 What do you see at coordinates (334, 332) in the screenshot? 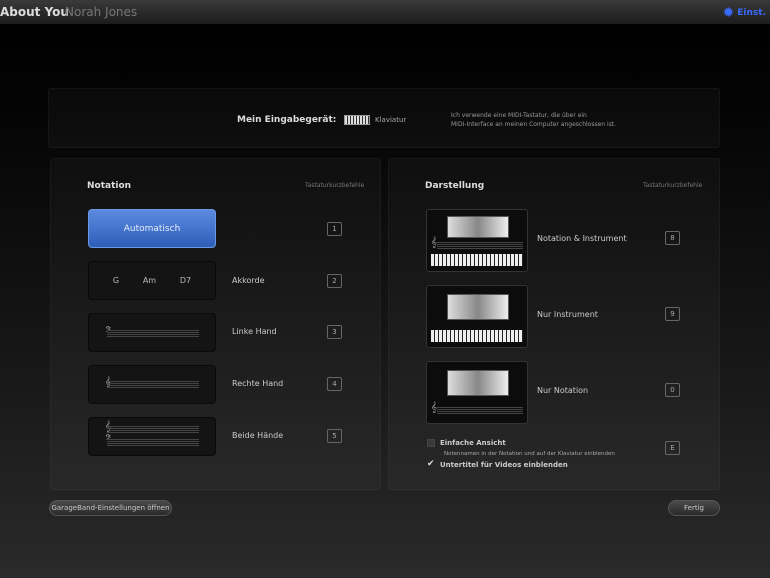
I see `shortcut-key: 3` at bounding box center [334, 332].